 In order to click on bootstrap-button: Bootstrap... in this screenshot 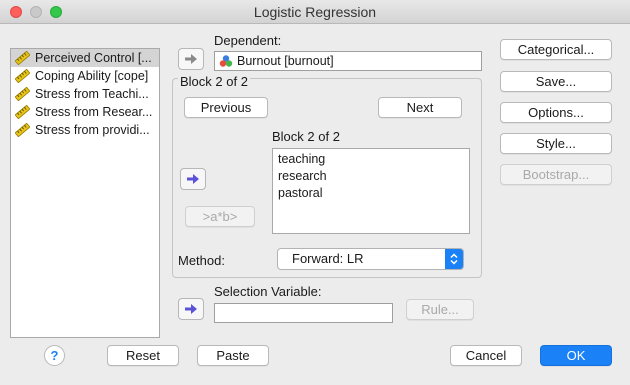, I will do `click(556, 174)`.